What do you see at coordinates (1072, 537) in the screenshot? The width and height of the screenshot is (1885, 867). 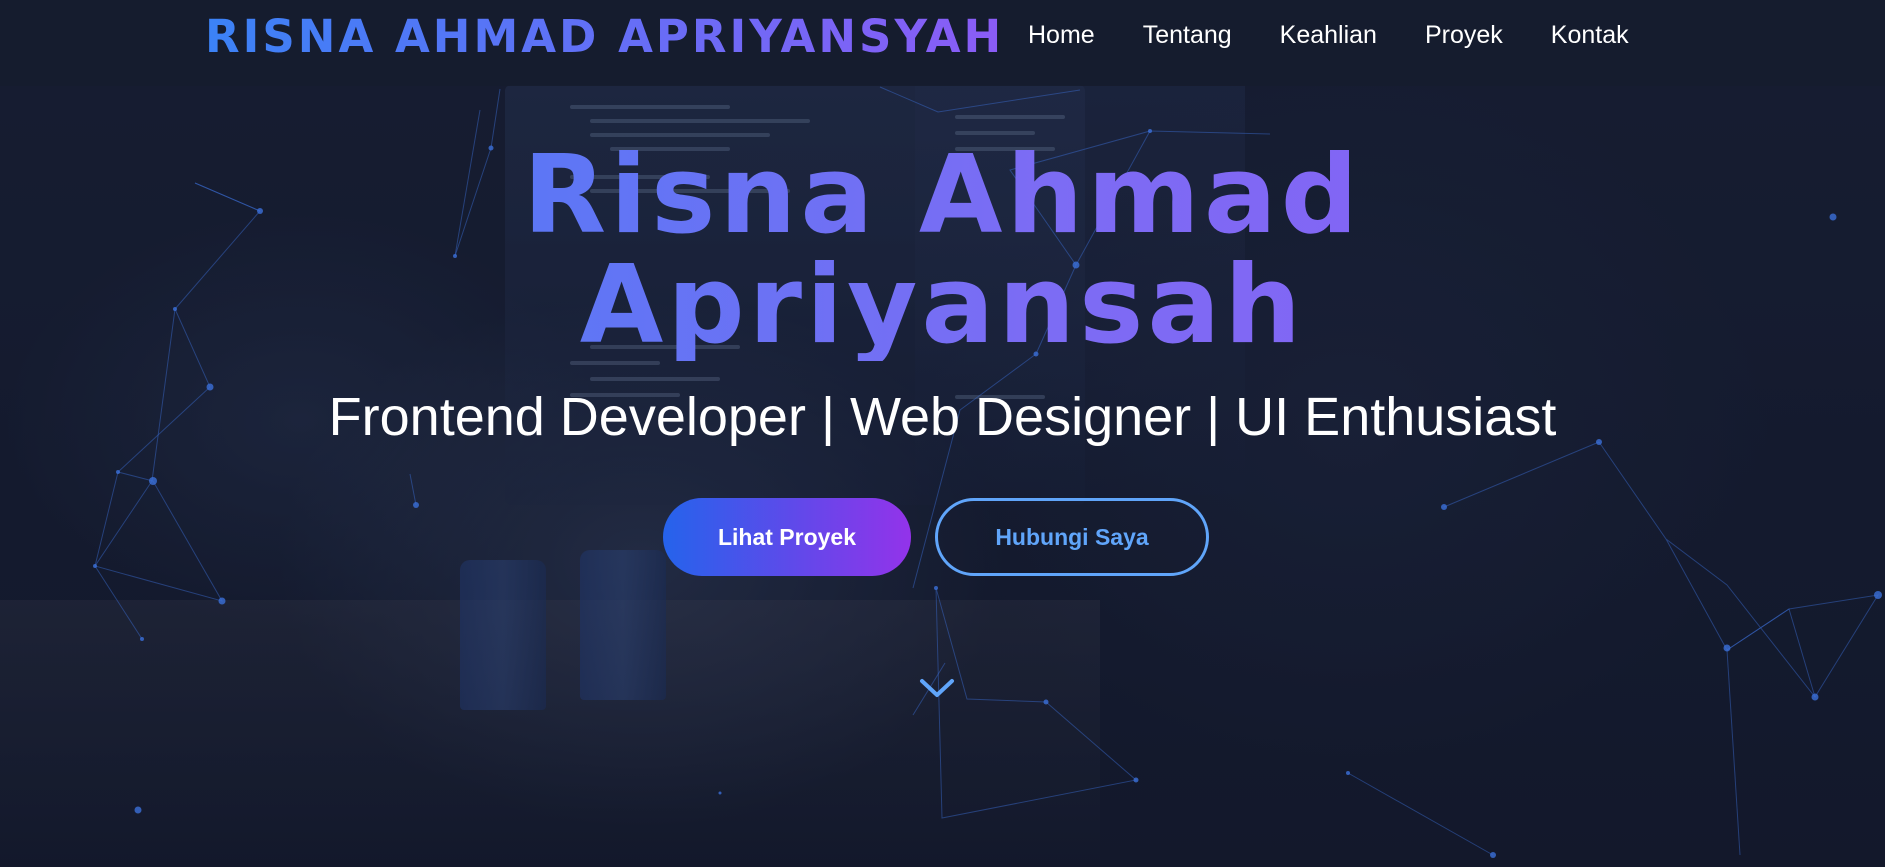 I see `contact-me-button: Hubungi Saya` at bounding box center [1072, 537].